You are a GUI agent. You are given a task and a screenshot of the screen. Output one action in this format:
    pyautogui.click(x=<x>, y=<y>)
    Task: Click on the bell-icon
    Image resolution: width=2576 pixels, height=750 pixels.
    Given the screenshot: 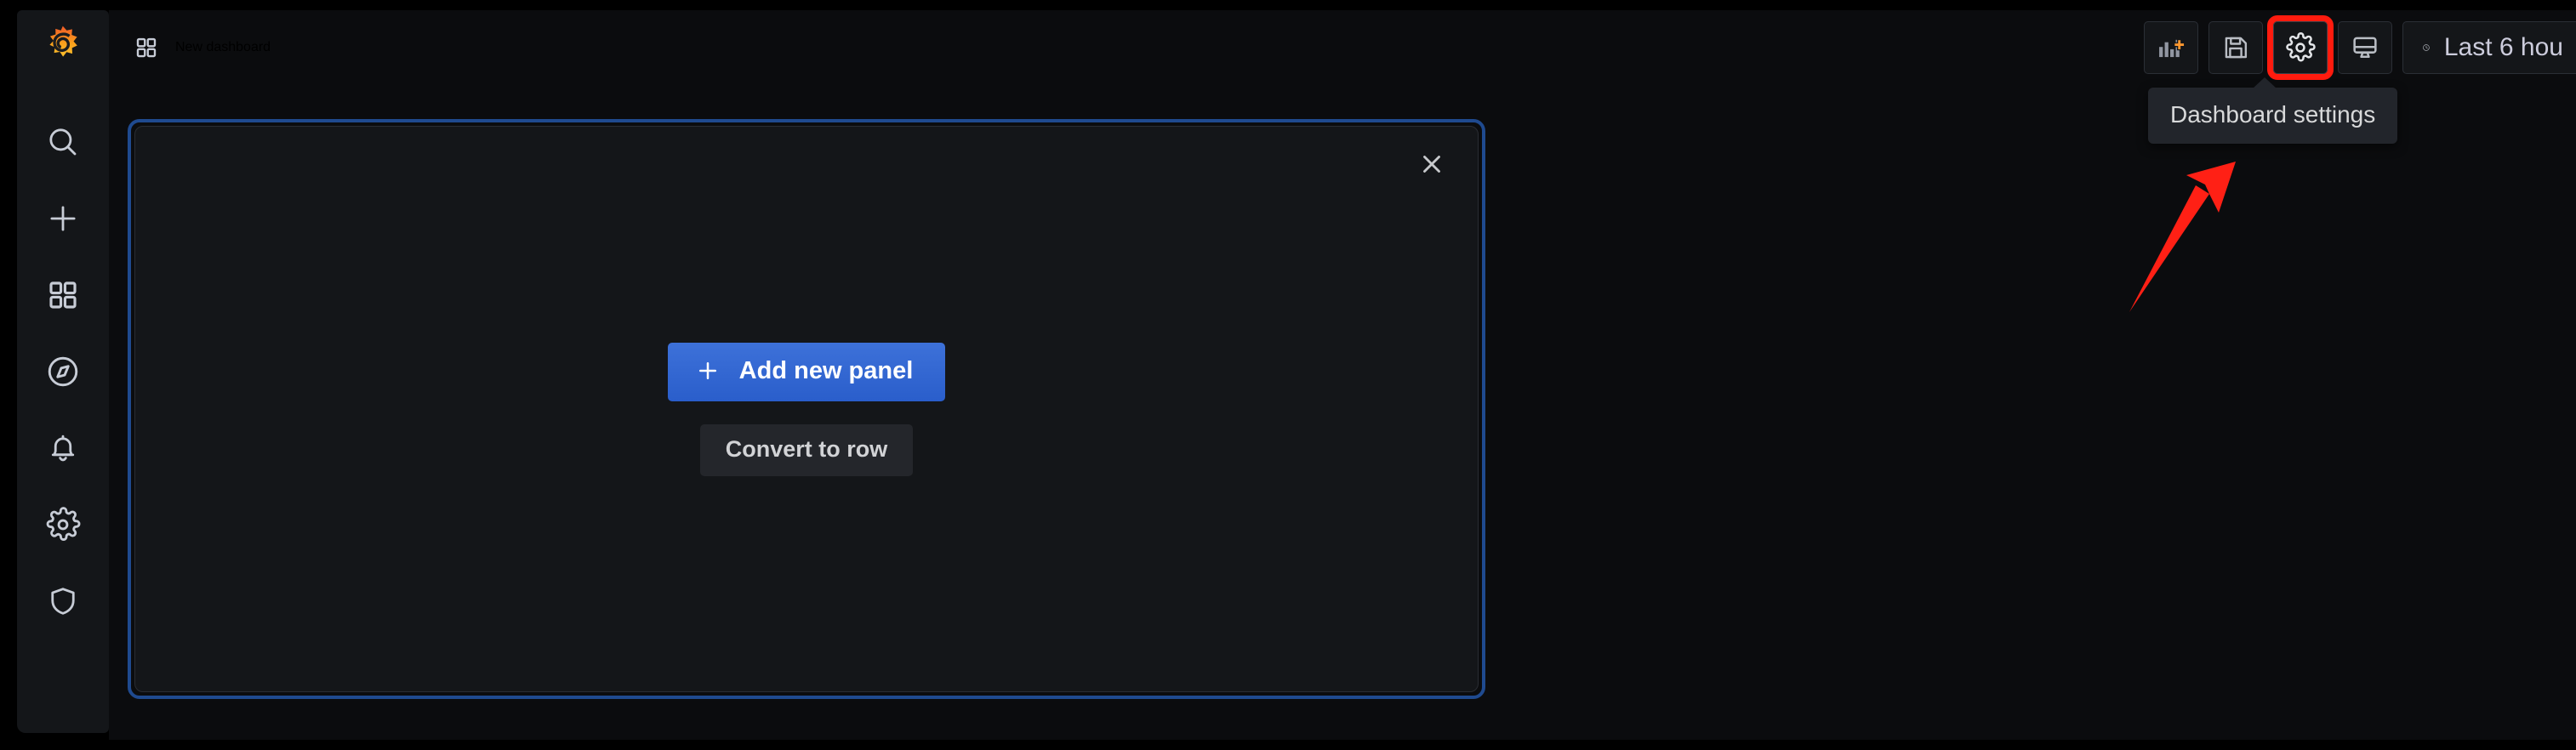 What is the action you would take?
    pyautogui.click(x=63, y=448)
    